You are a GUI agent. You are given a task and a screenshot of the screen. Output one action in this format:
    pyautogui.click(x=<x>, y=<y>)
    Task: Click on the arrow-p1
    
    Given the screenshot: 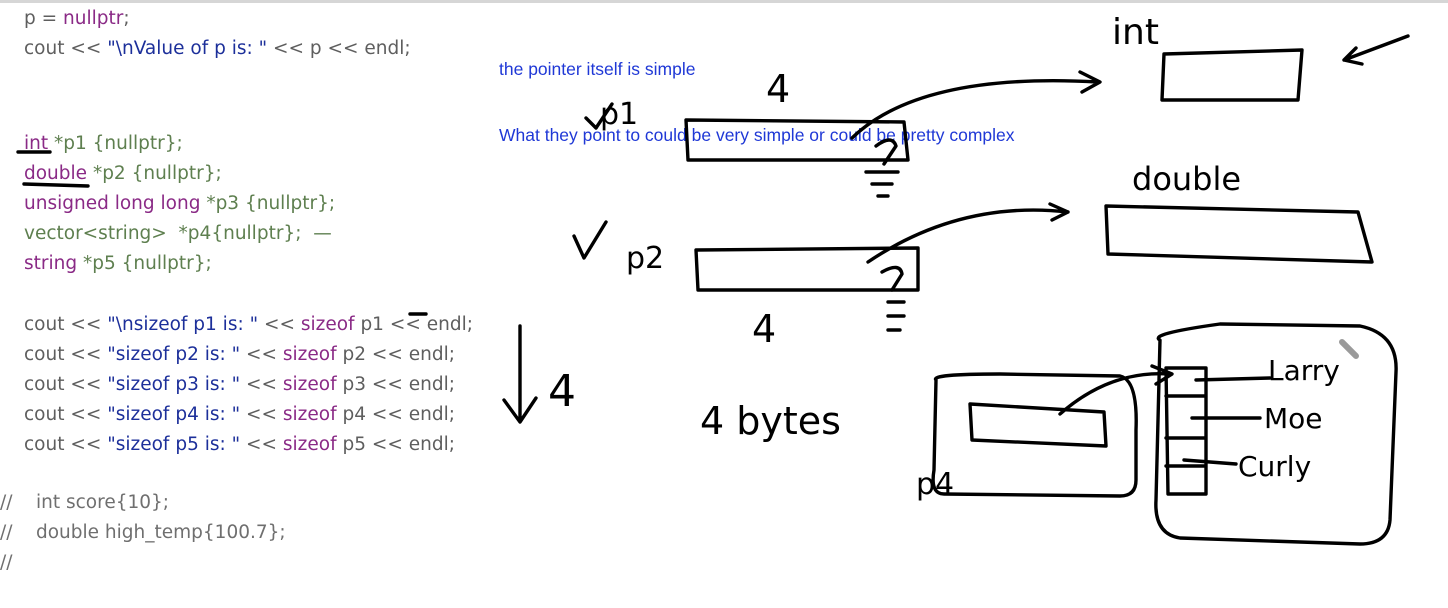 What is the action you would take?
    pyautogui.click(x=976, y=105)
    